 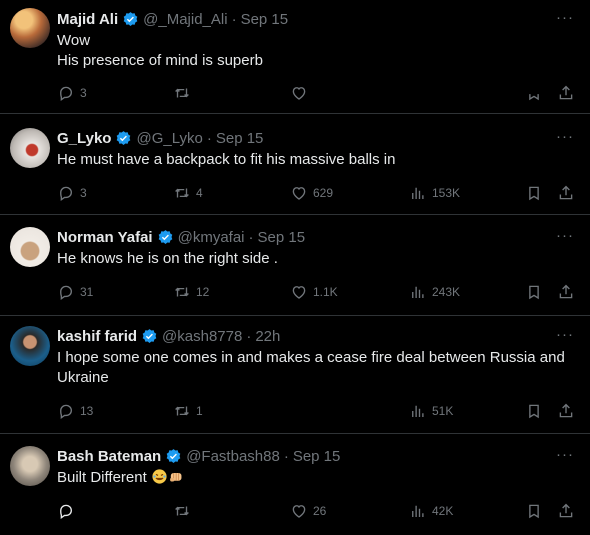 I want to click on retweet-button: 12, so click(x=191, y=292).